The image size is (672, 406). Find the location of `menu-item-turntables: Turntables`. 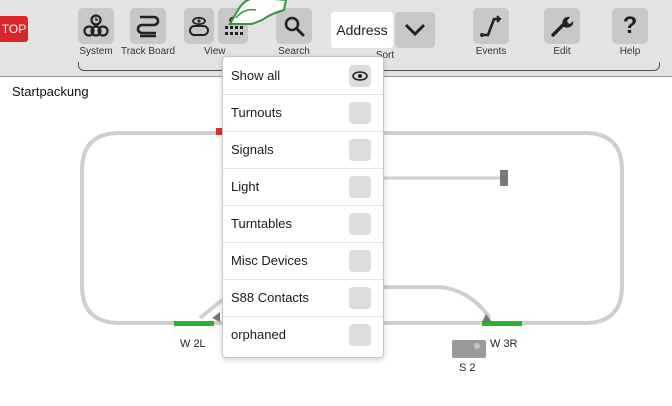

menu-item-turntables: Turntables is located at coordinates (303, 224).